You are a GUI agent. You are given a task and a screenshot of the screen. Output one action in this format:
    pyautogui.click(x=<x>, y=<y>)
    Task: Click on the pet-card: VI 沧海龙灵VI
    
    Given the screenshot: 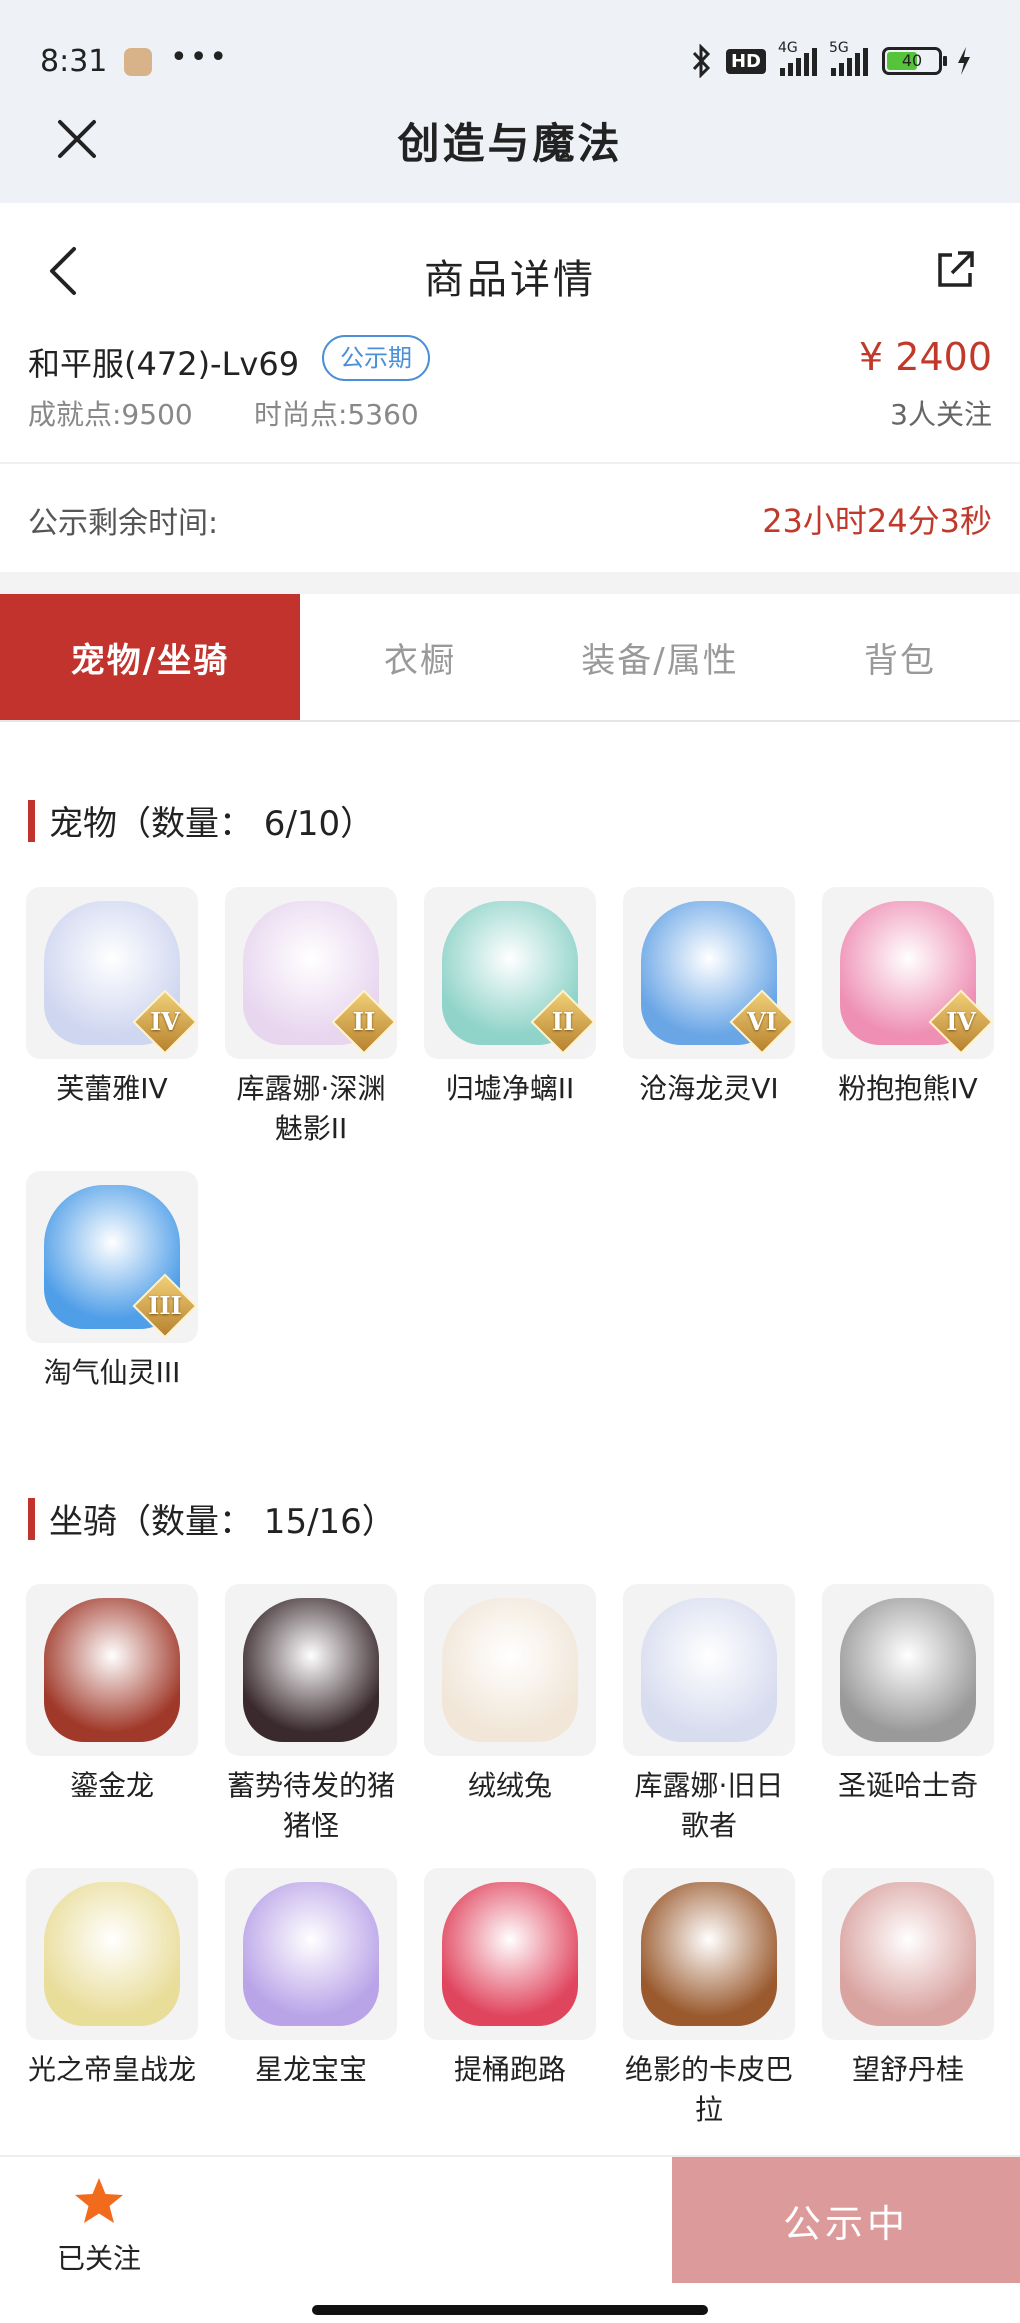 What is the action you would take?
    pyautogui.click(x=709, y=1018)
    